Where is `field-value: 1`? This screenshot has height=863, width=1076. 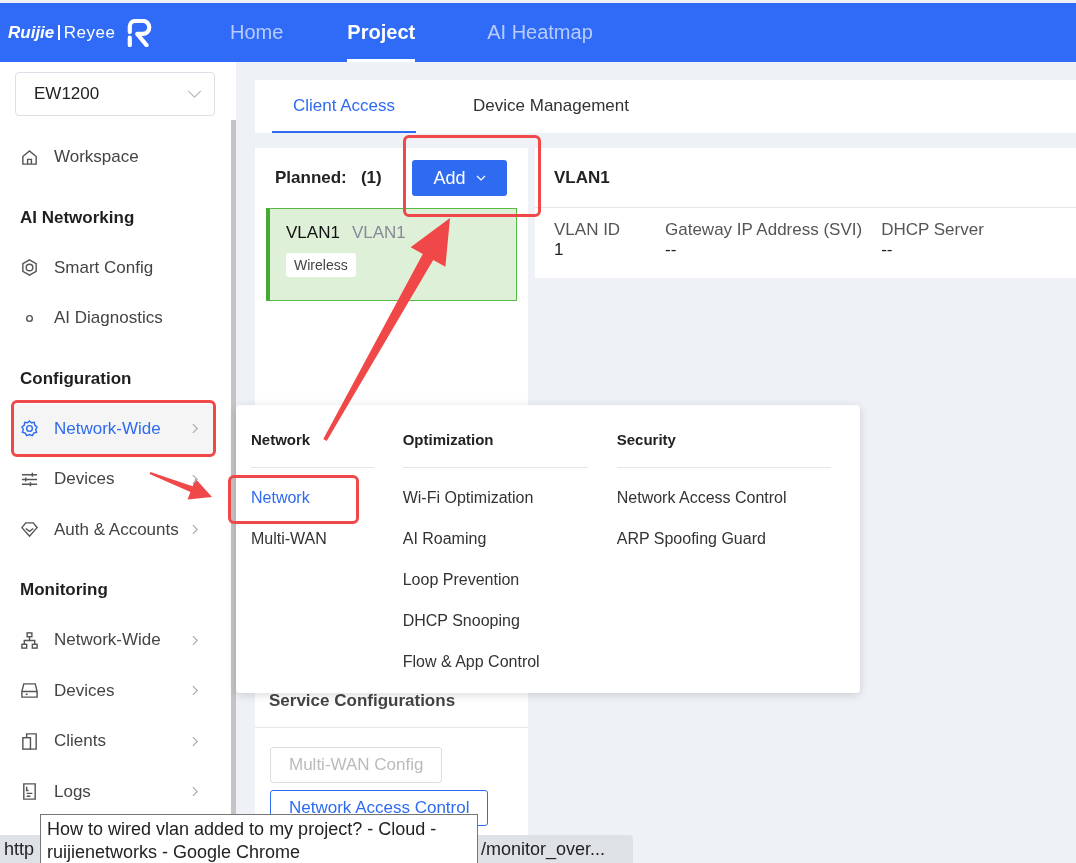
field-value: 1 is located at coordinates (559, 250).